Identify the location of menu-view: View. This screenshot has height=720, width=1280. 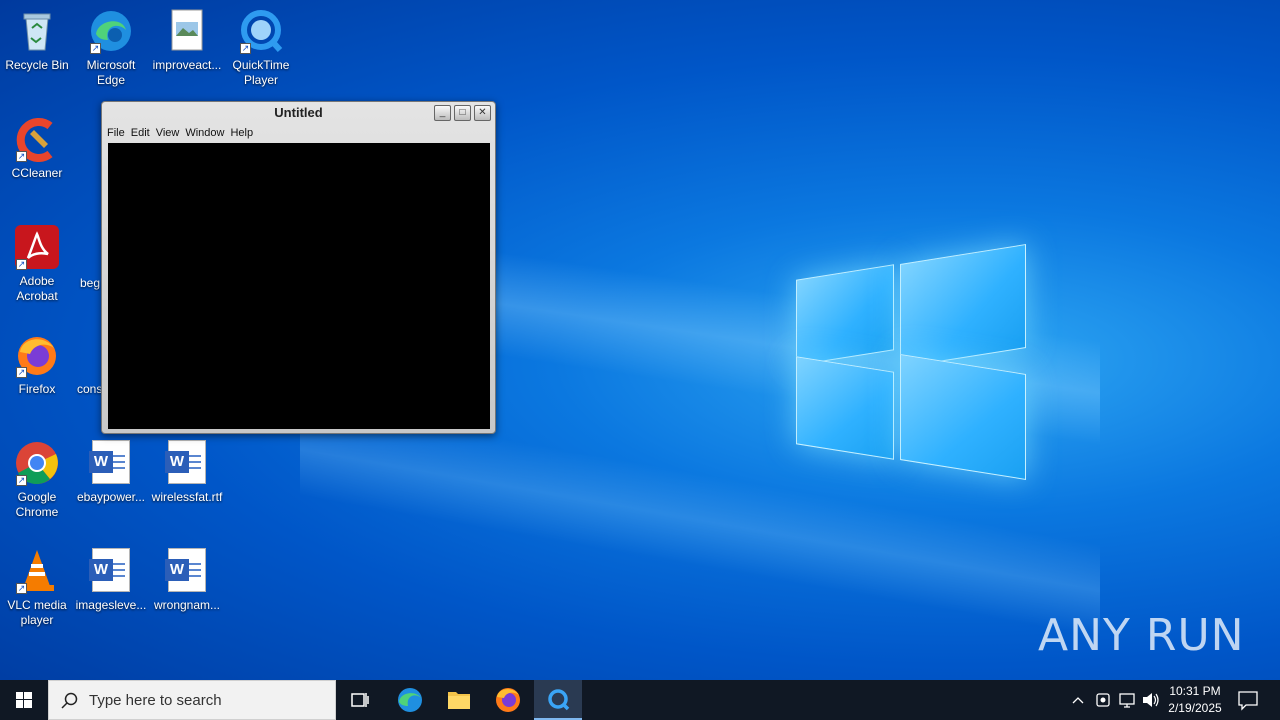
(170, 133).